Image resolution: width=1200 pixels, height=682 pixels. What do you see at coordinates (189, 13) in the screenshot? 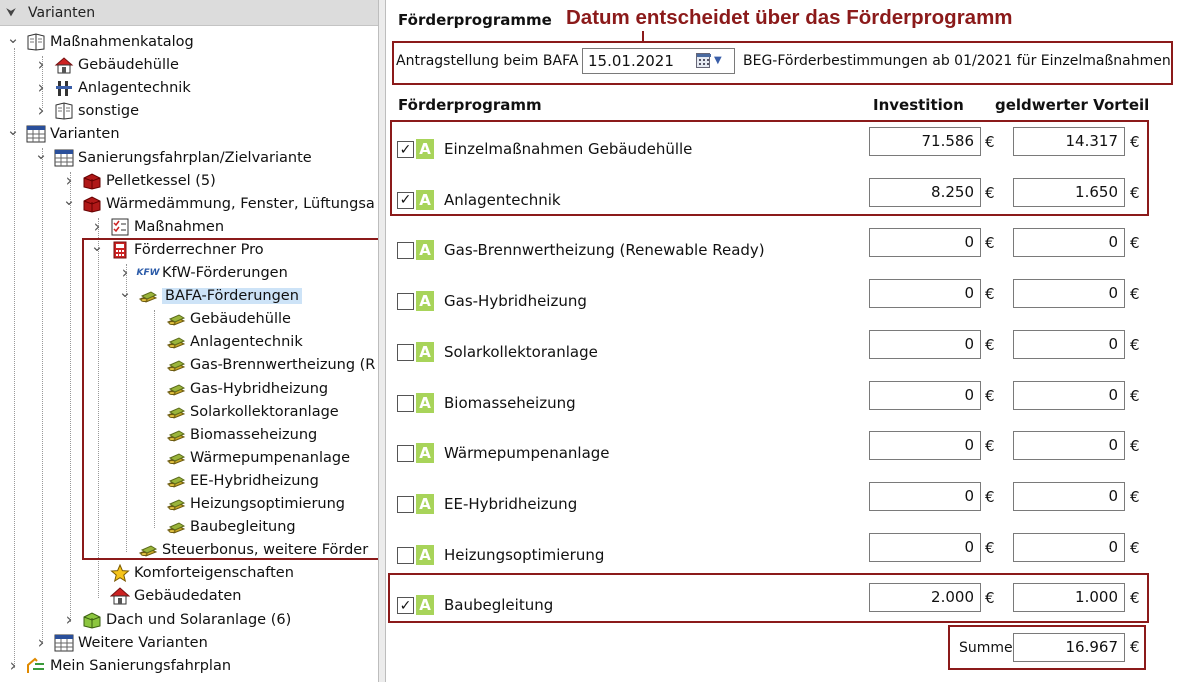
I see `tree-header: ⮟ Varianten` at bounding box center [189, 13].